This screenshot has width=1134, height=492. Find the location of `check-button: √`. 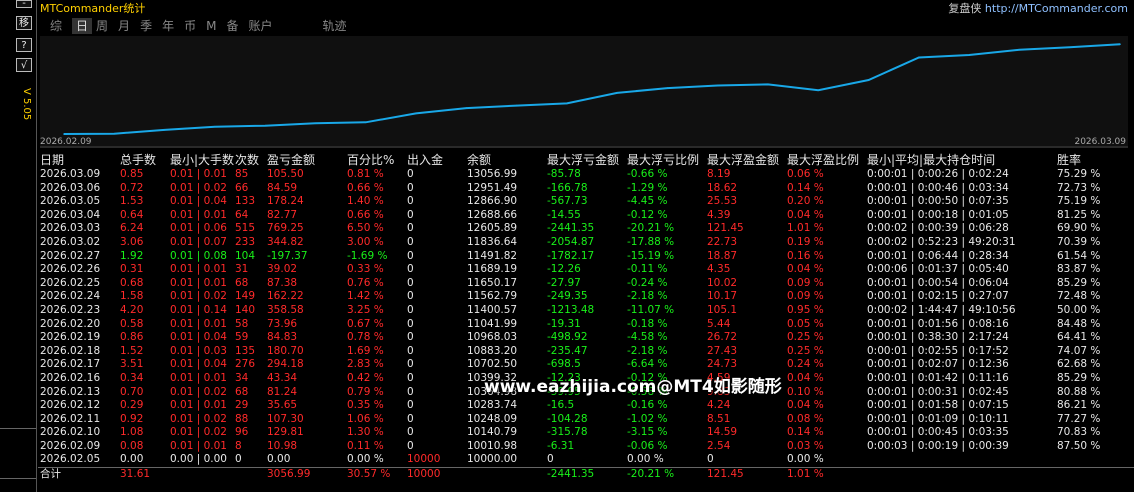

check-button: √ is located at coordinates (24, 65).